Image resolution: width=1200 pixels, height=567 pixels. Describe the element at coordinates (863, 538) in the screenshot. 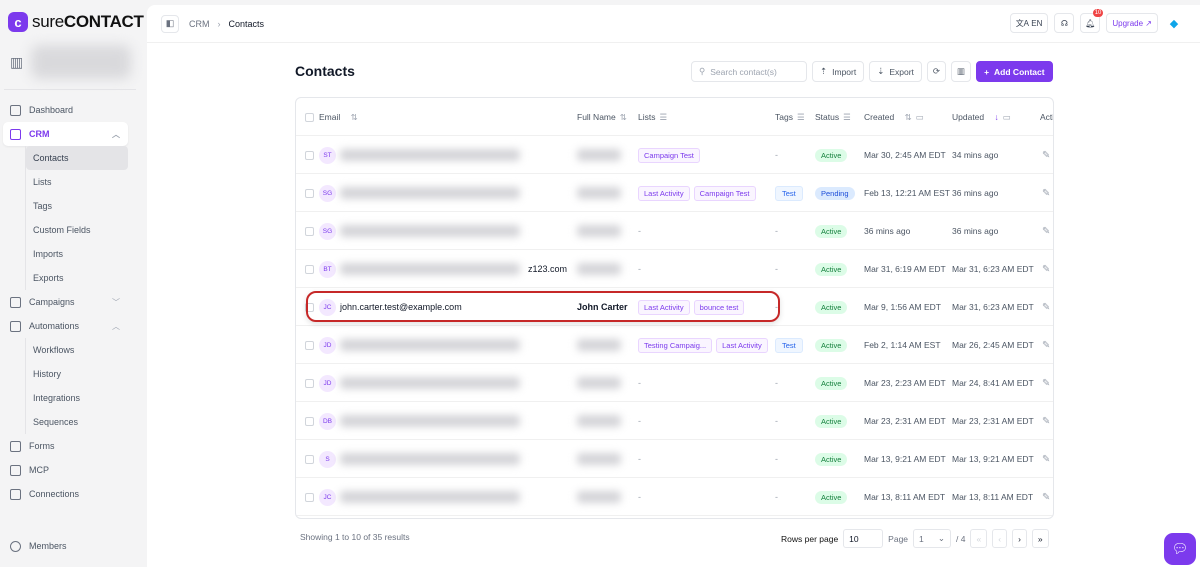

I see `rows-per-page-input: 10` at that location.